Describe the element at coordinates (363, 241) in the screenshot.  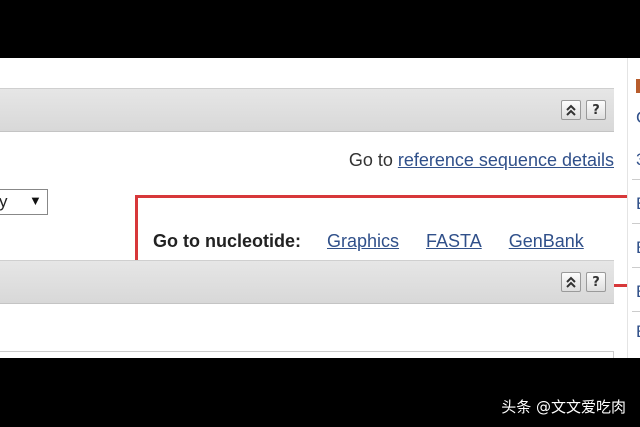
I see `graphics-link: Graphics` at that location.